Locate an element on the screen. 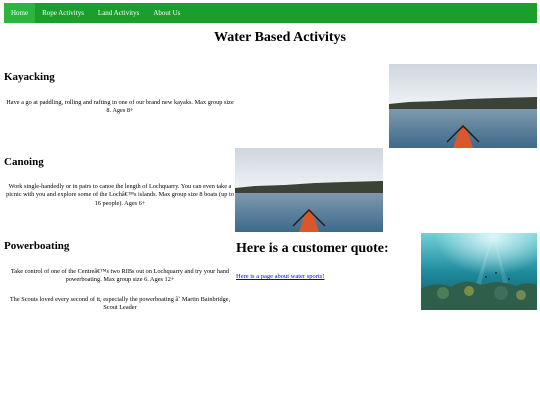  canoe-lake-photo is located at coordinates (309, 190).